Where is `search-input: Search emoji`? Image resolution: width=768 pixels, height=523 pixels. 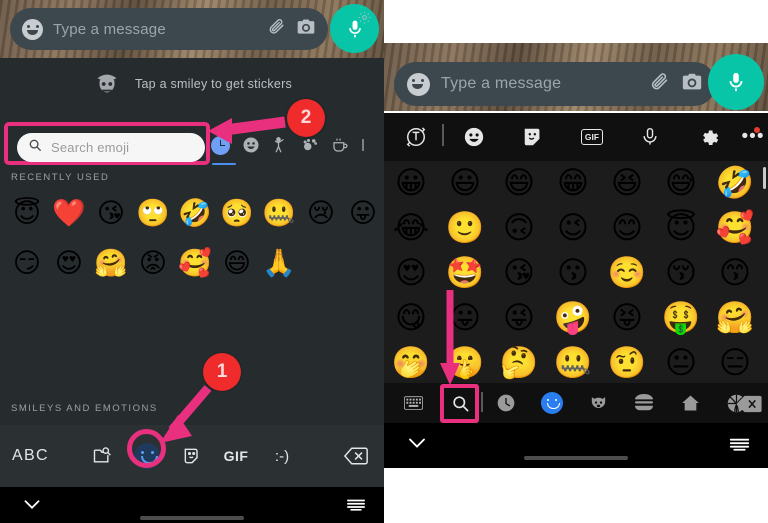 search-input: Search emoji is located at coordinates (111, 147).